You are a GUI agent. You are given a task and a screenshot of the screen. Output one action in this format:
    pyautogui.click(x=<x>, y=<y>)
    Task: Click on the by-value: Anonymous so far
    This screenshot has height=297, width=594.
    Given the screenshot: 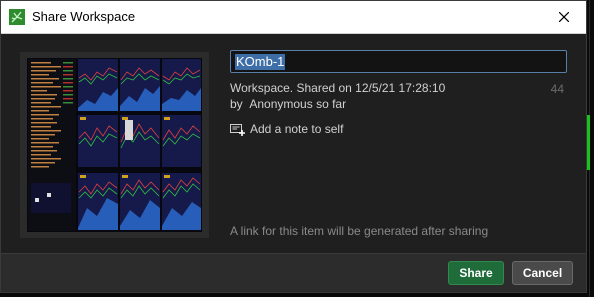 What is the action you would take?
    pyautogui.click(x=298, y=104)
    